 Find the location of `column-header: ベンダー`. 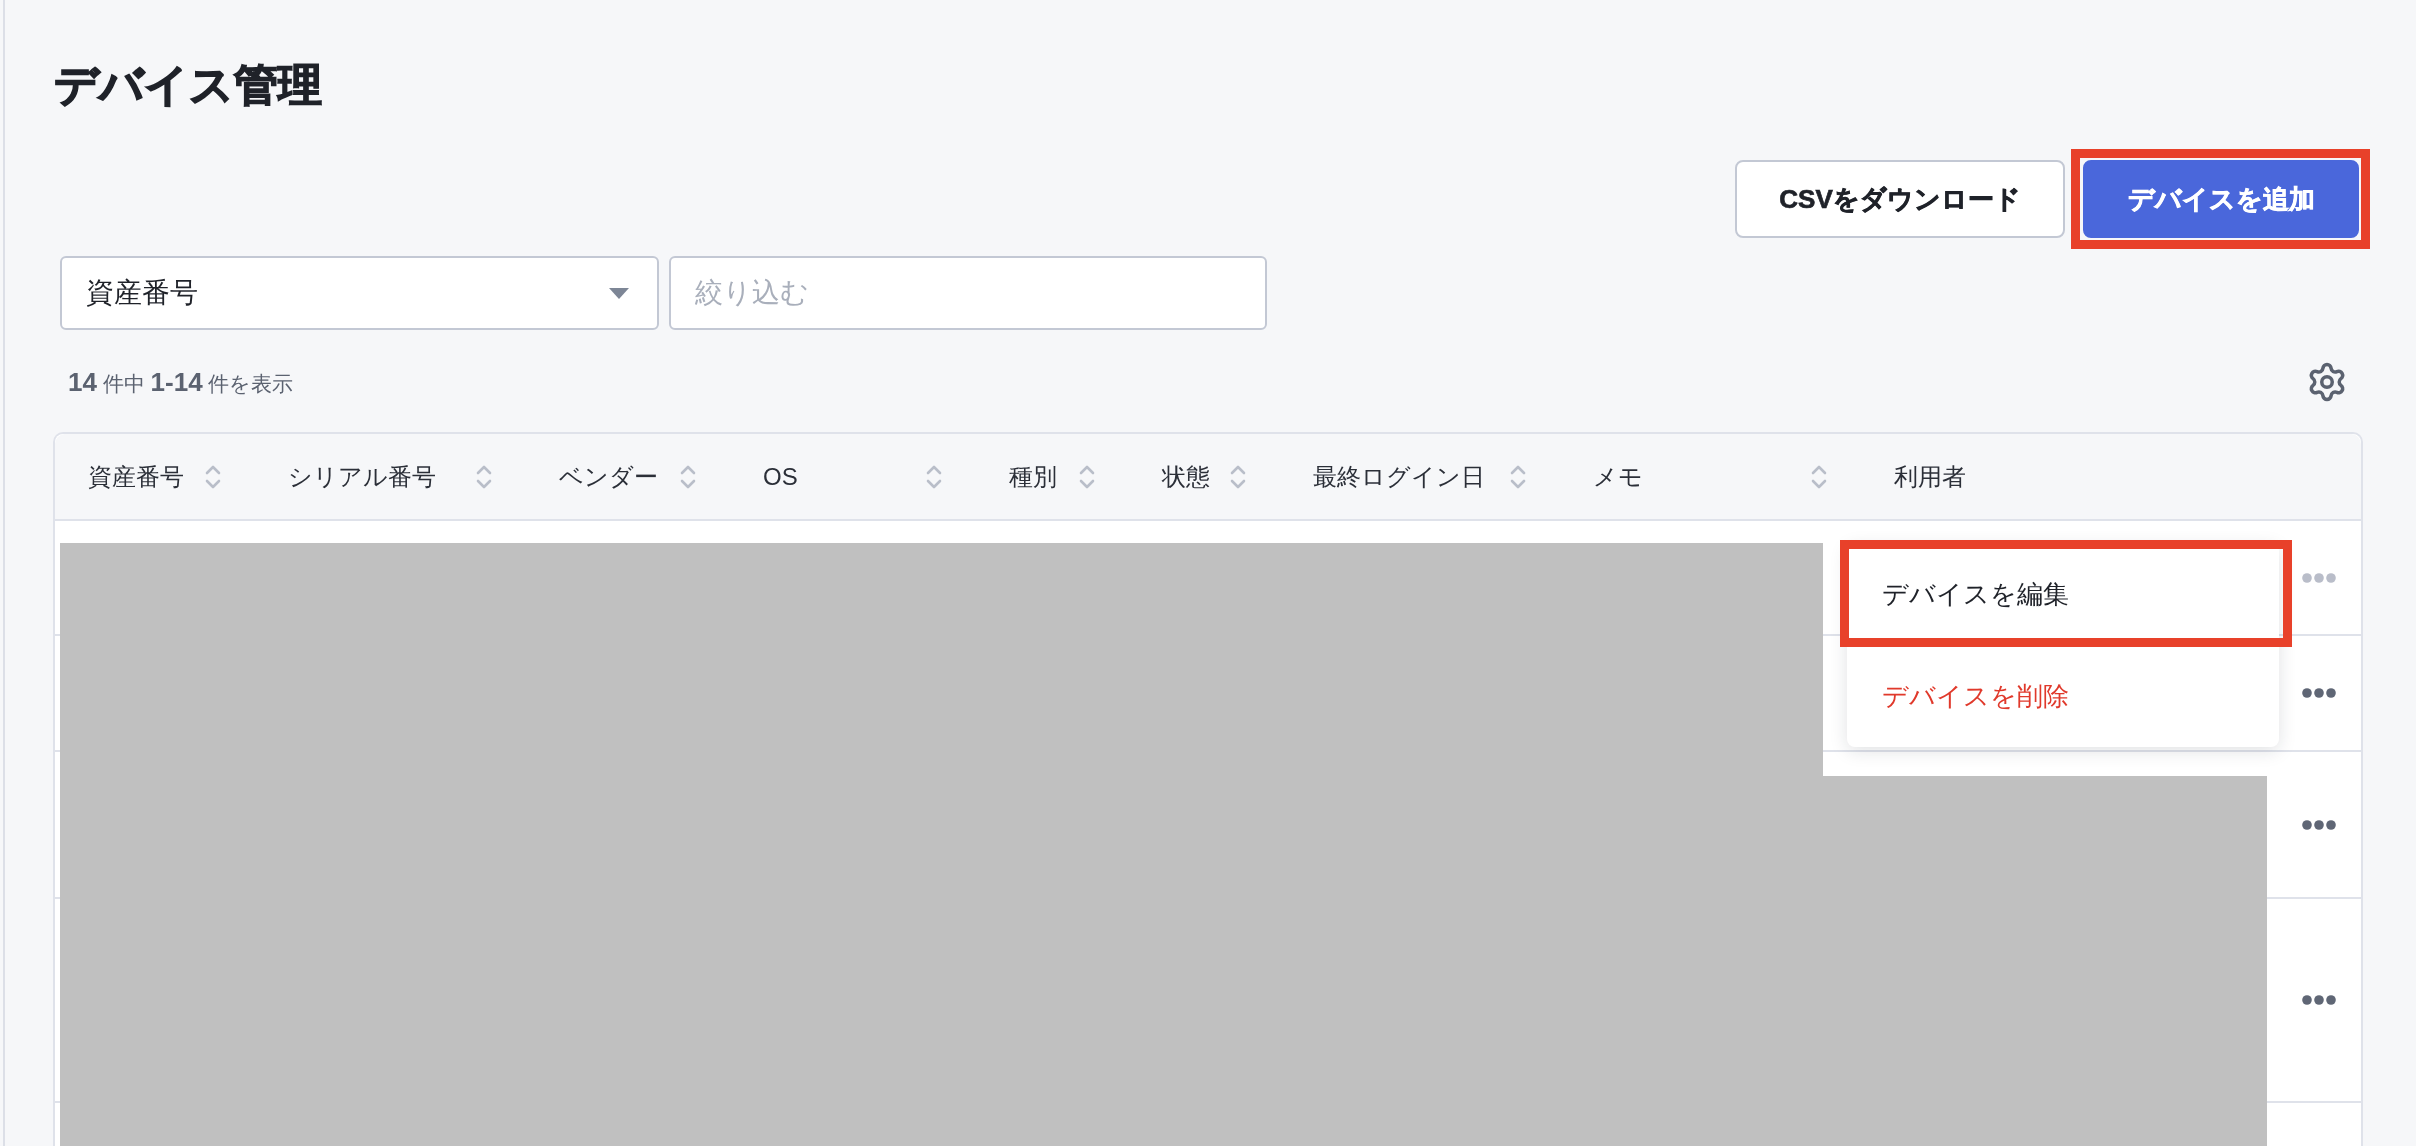

column-header: ベンダー is located at coordinates (608, 476).